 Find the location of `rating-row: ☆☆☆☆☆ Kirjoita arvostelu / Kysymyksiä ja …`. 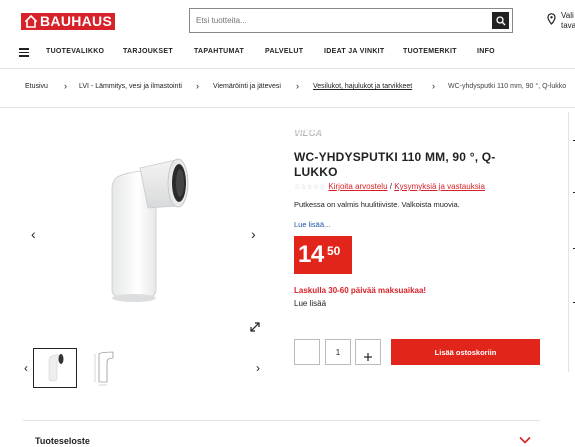

rating-row: ☆☆☆☆☆ Kirjoita arvostelu / Kysymyksiä ja … is located at coordinates (389, 186).